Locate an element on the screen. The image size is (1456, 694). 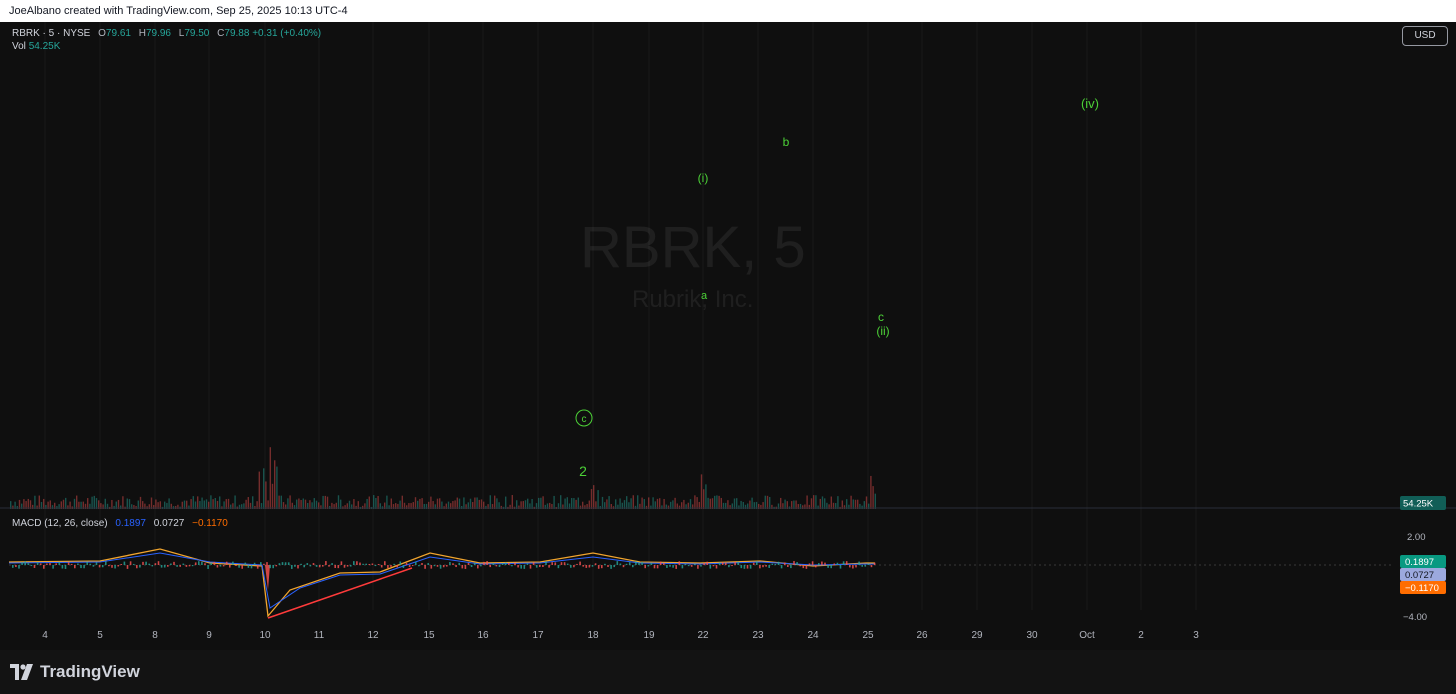
volume-label: Vol is located at coordinates (19, 46).